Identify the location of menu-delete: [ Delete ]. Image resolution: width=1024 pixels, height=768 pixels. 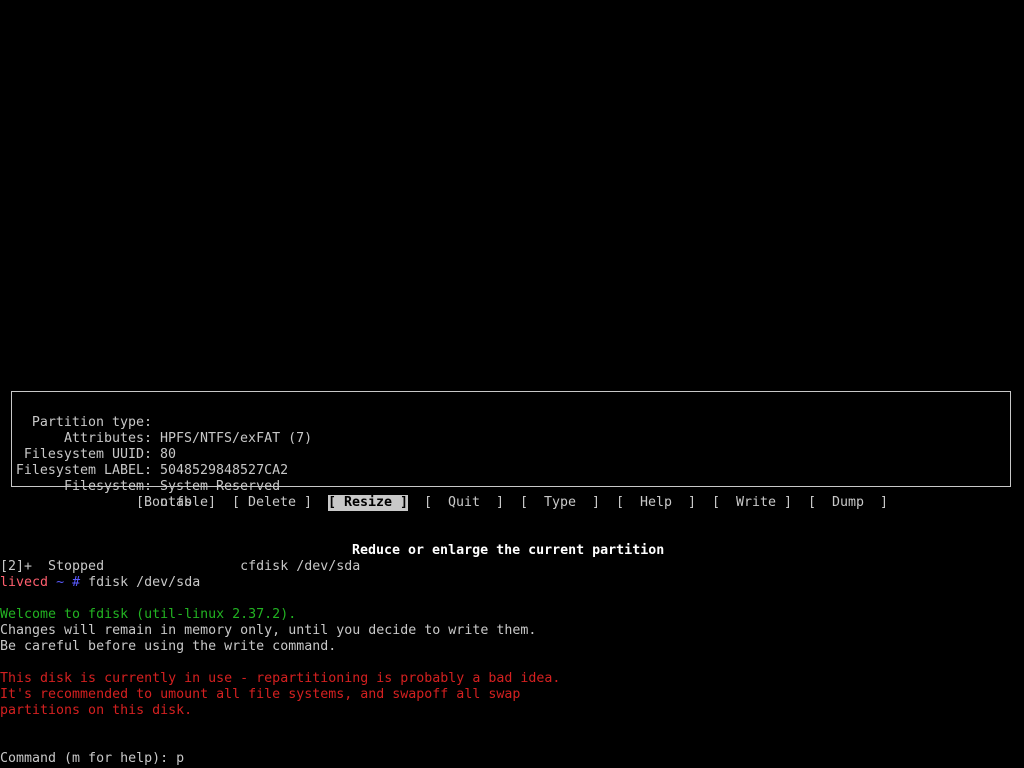
(272, 503).